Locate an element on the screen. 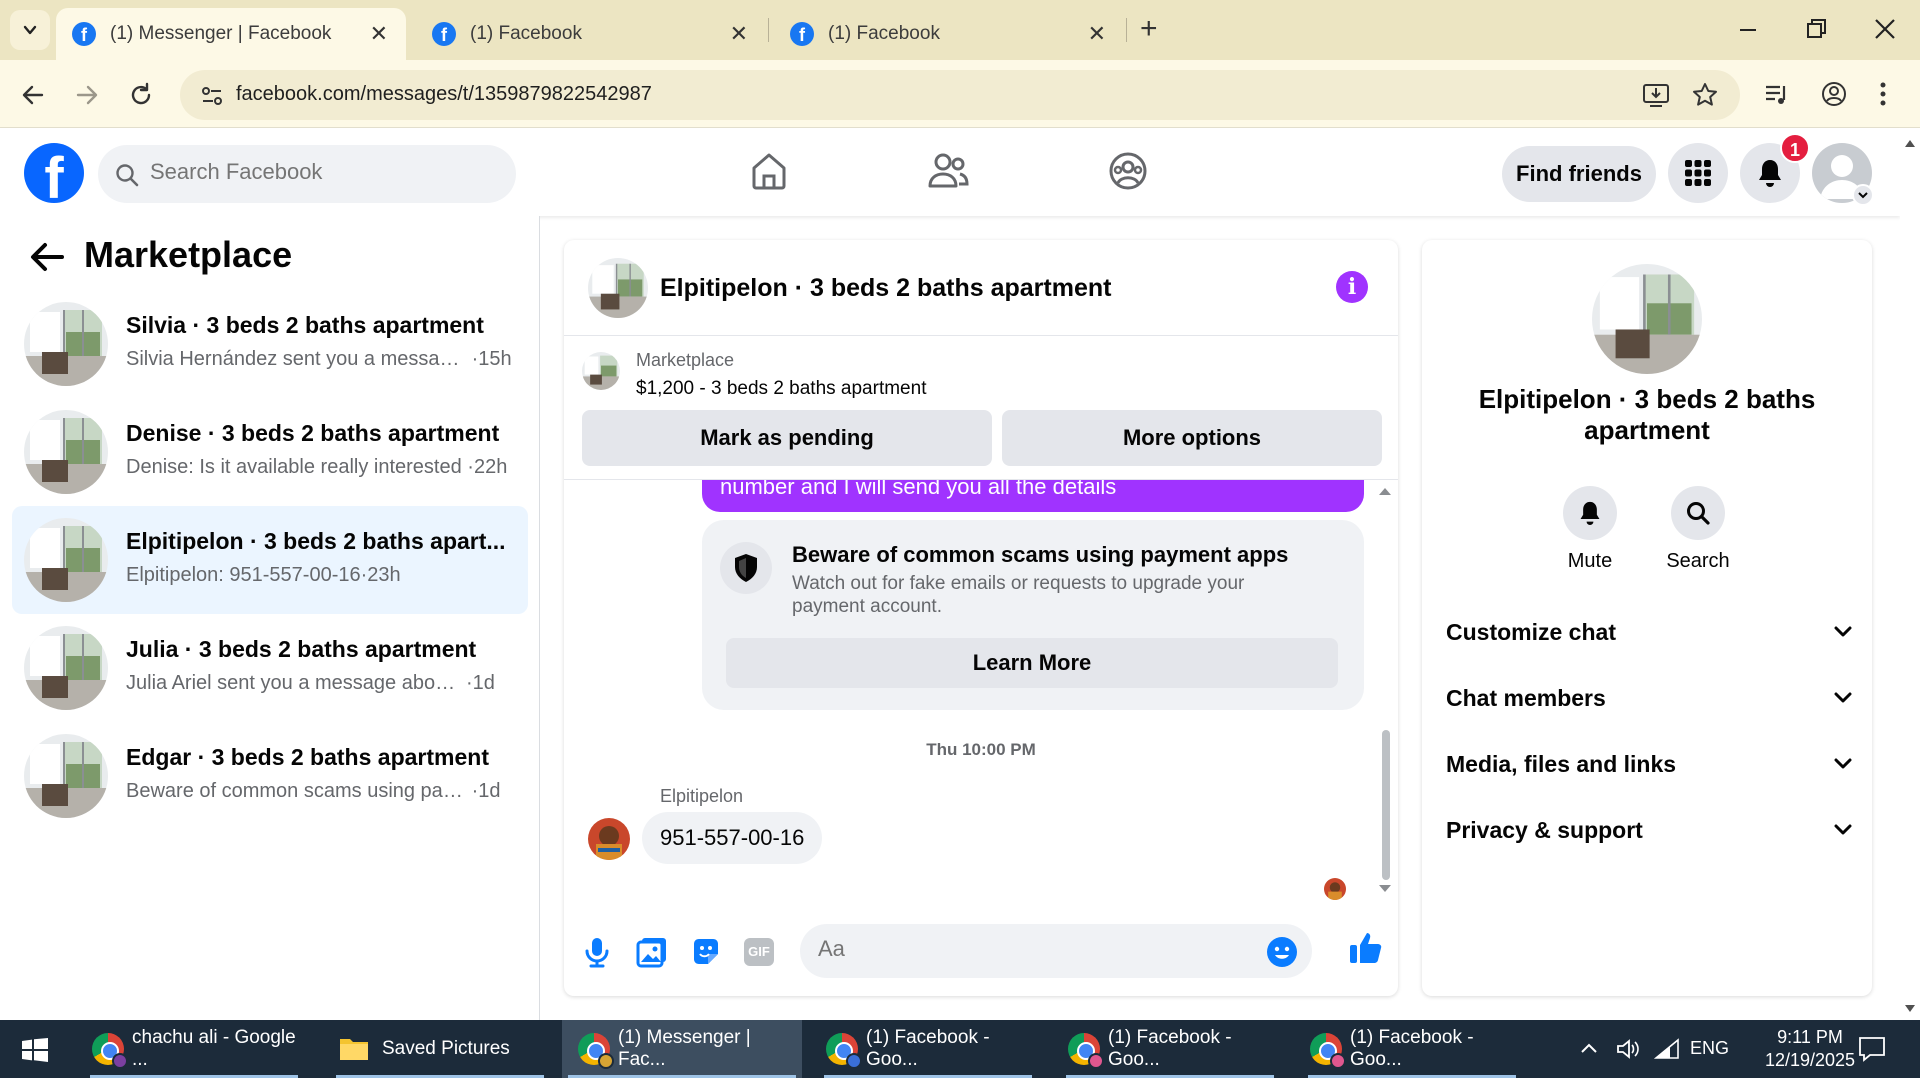 This screenshot has width=1920, height=1078. sticker-icon is located at coordinates (706, 952).